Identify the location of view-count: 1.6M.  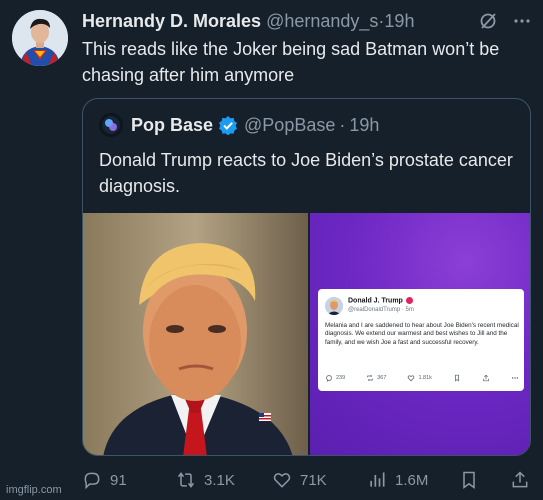
(412, 480).